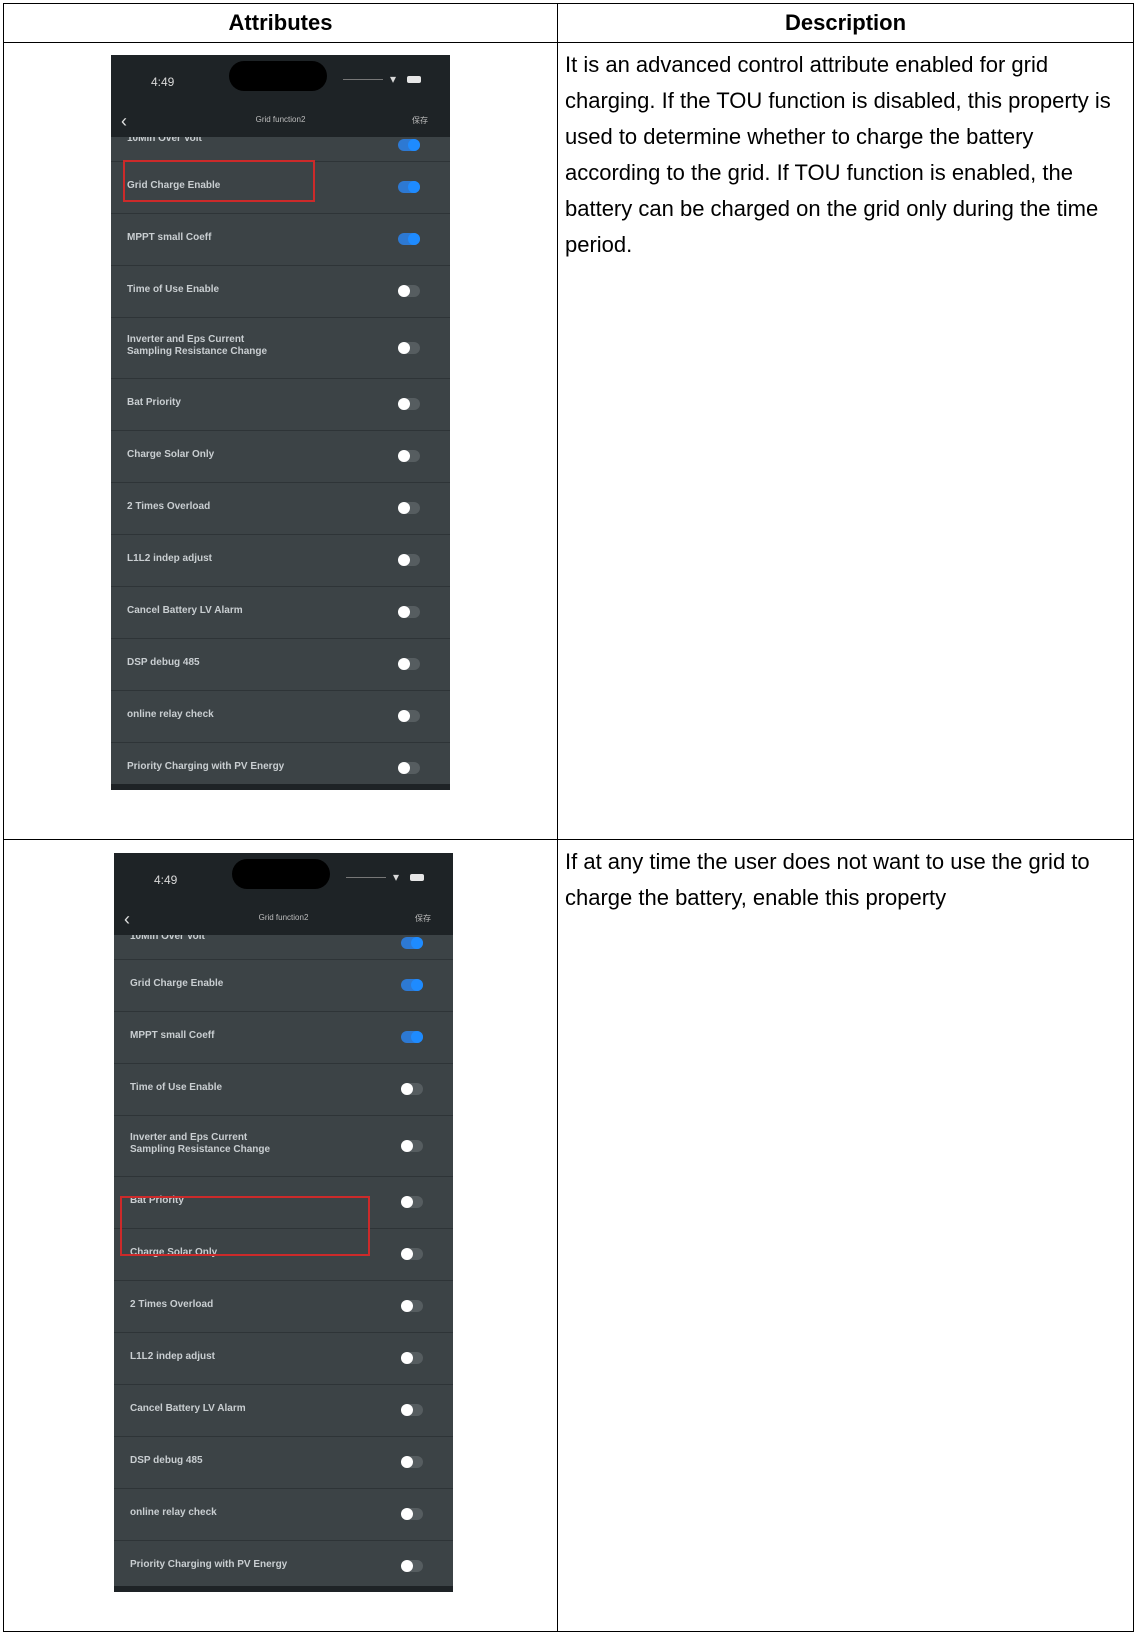 This screenshot has height=1632, width=1137. I want to click on setting-label: Bat Priority, so click(154, 403).